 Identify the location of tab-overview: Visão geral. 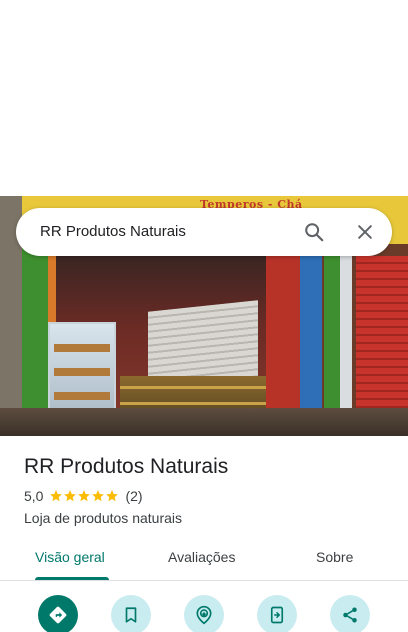
(70, 557).